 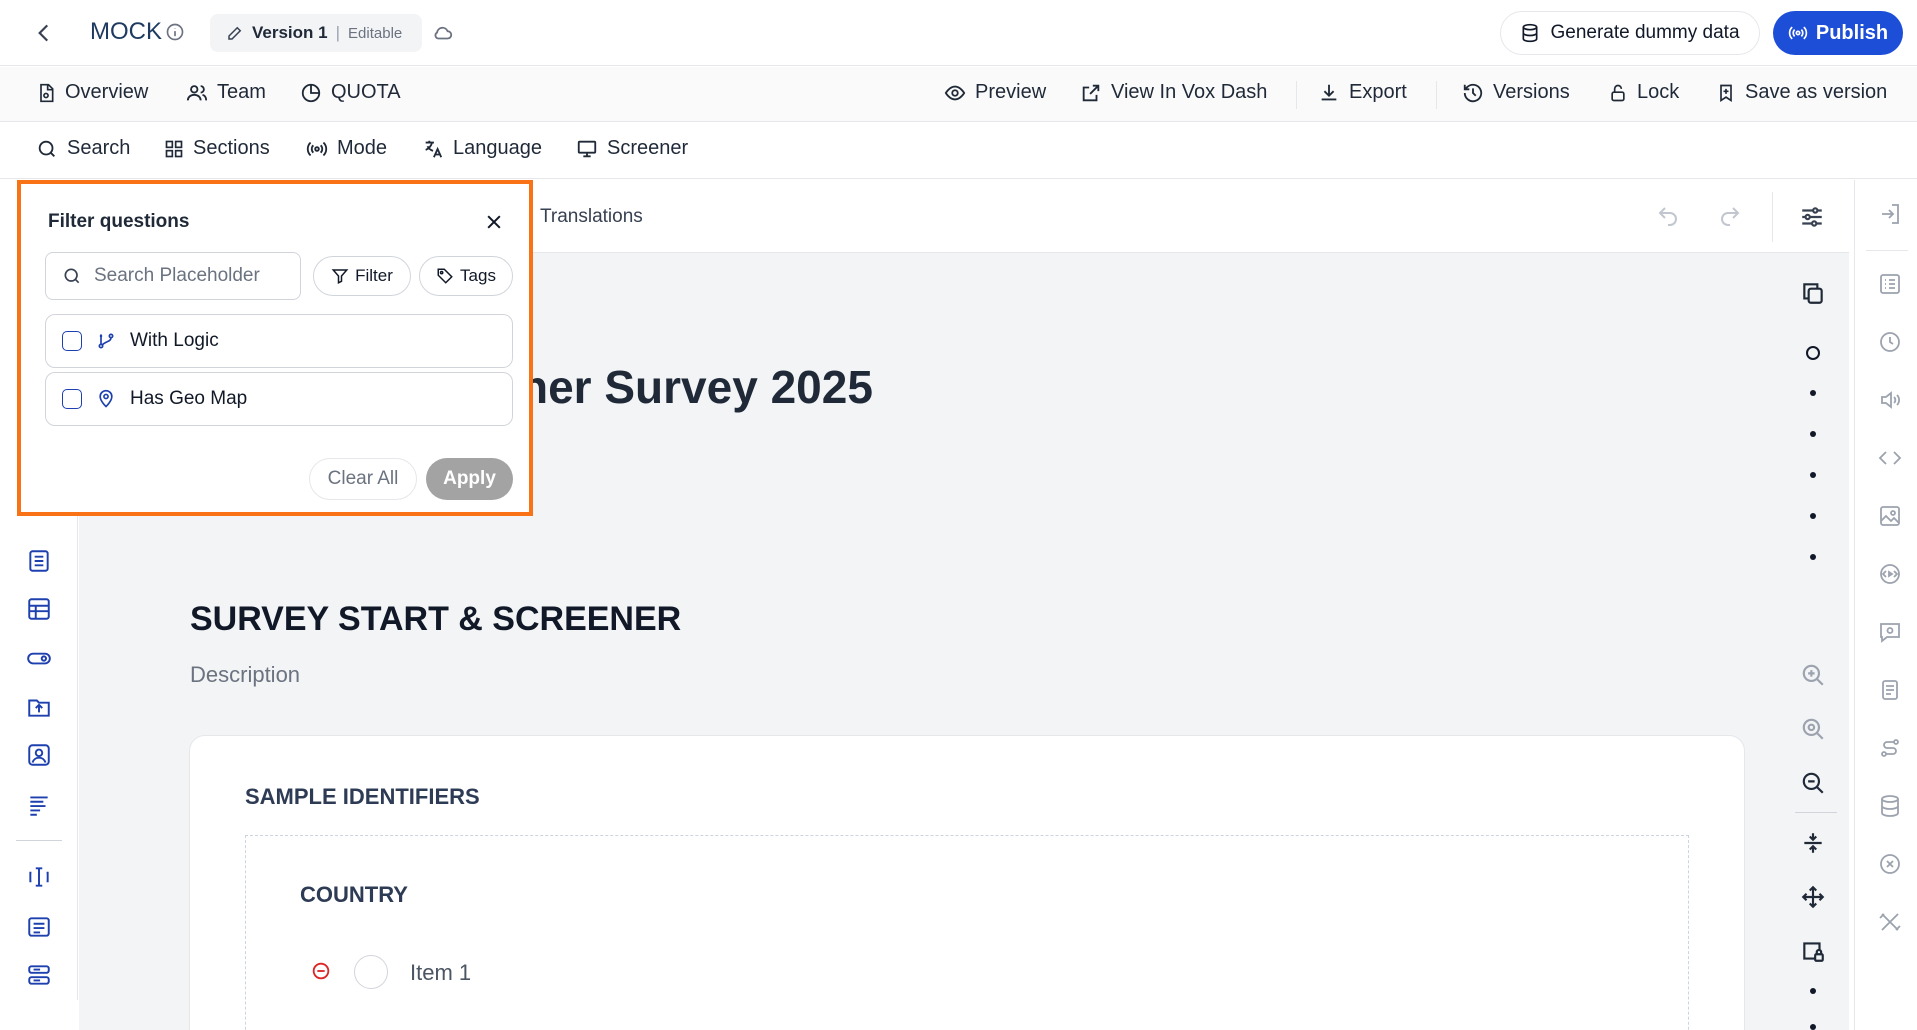 I want to click on undo-icon, so click(x=1668, y=216).